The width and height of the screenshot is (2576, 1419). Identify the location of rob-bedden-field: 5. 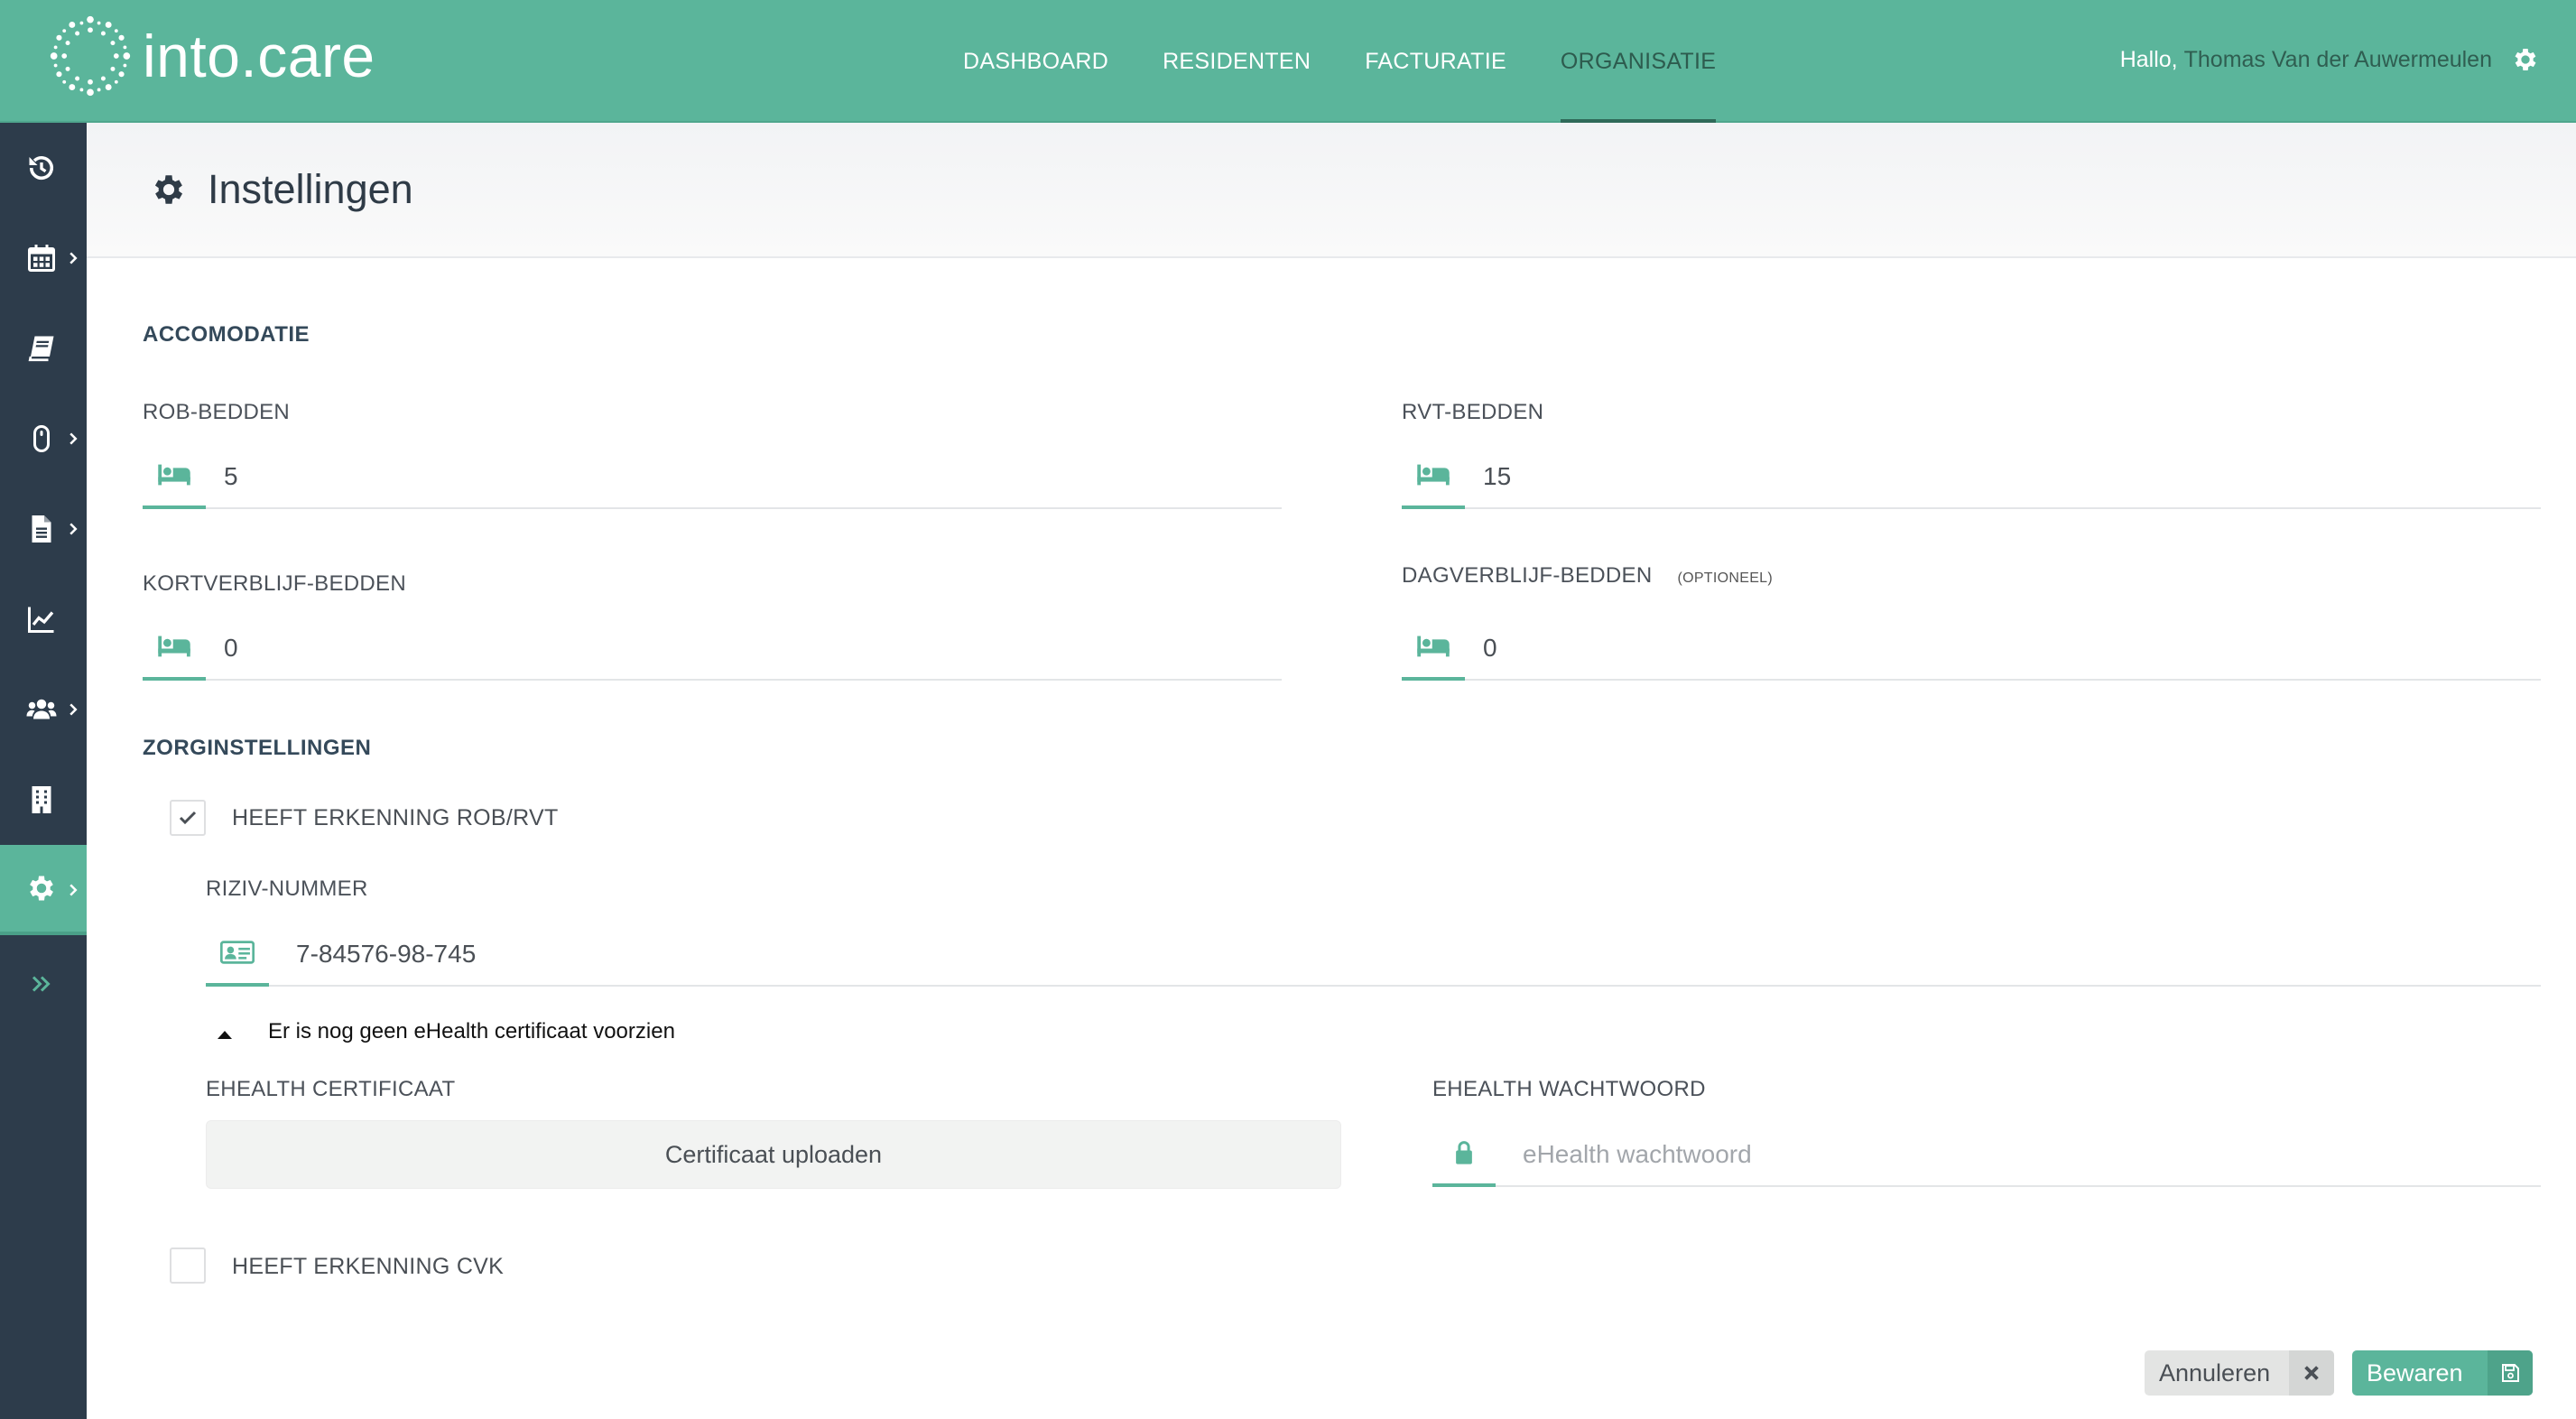
(712, 475).